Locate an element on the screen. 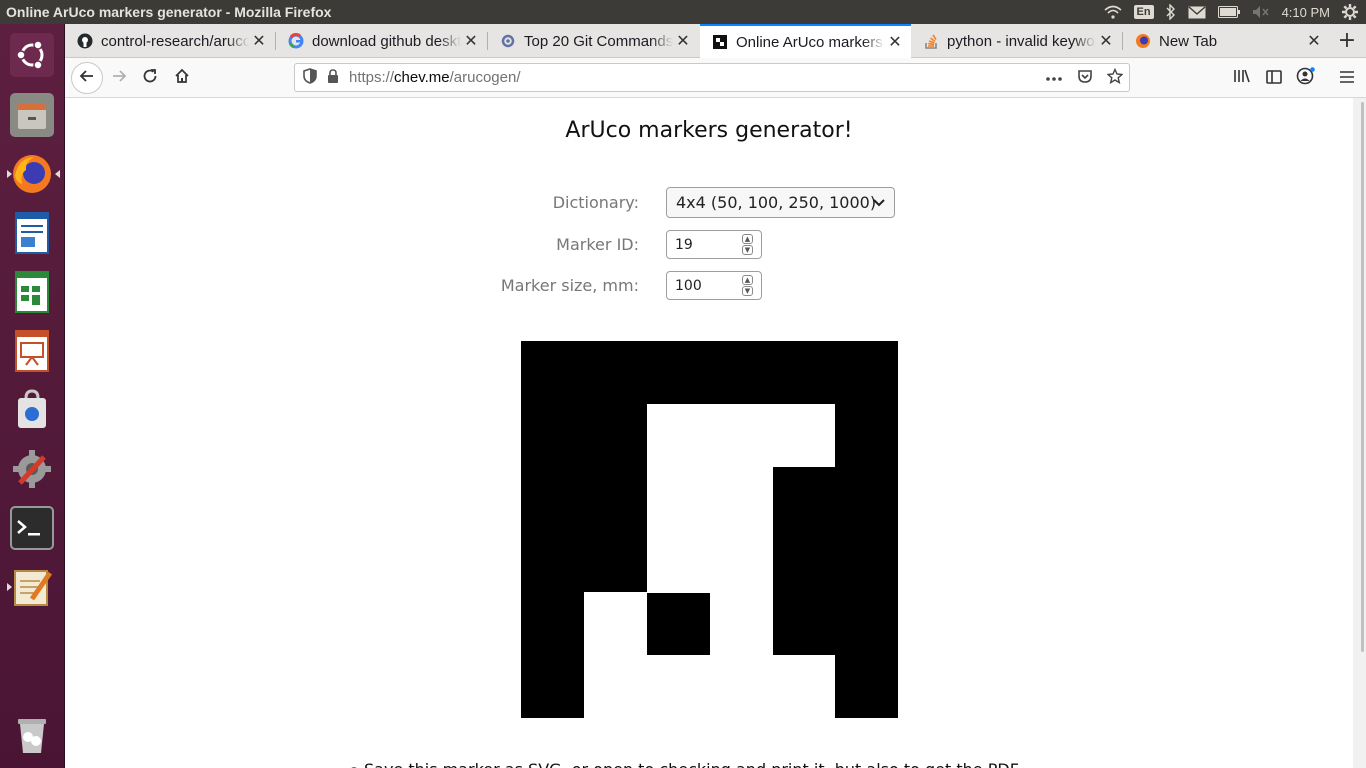 This screenshot has height=768, width=1366. marker-size-label: Marker size, mm: is located at coordinates (569, 285).